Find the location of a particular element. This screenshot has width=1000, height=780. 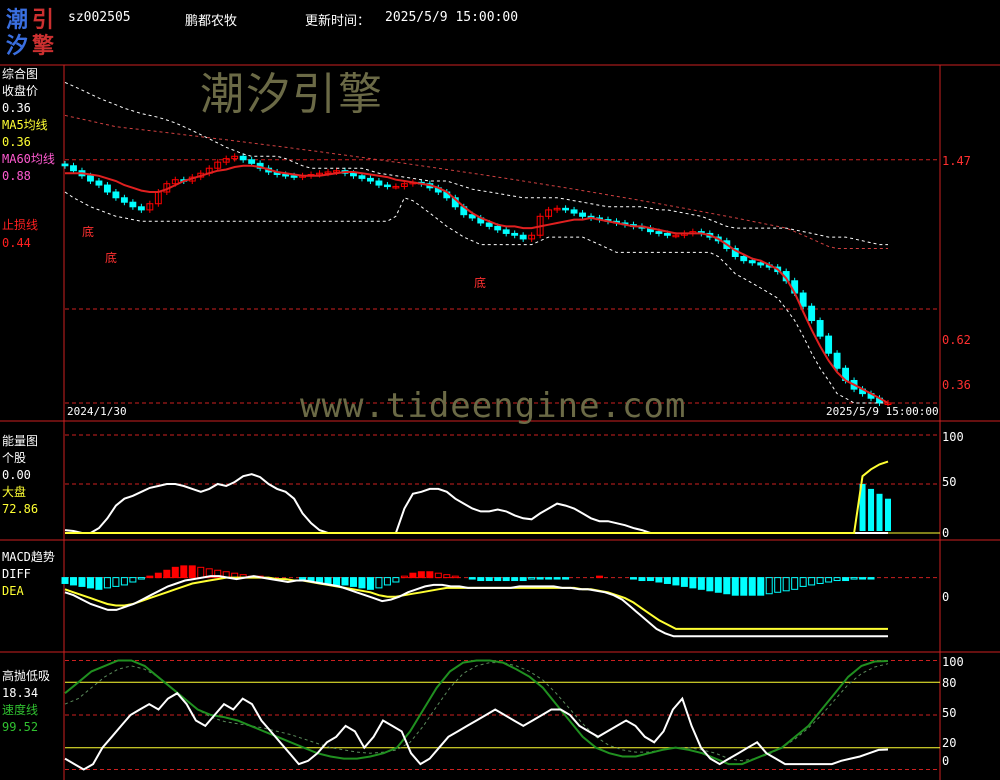

energy-market-label: 大盘 is located at coordinates (14, 492).